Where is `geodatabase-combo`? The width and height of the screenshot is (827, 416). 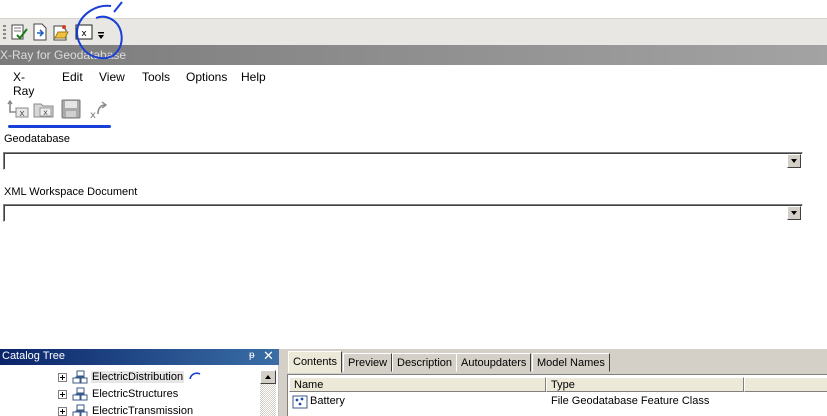 geodatabase-combo is located at coordinates (403, 161).